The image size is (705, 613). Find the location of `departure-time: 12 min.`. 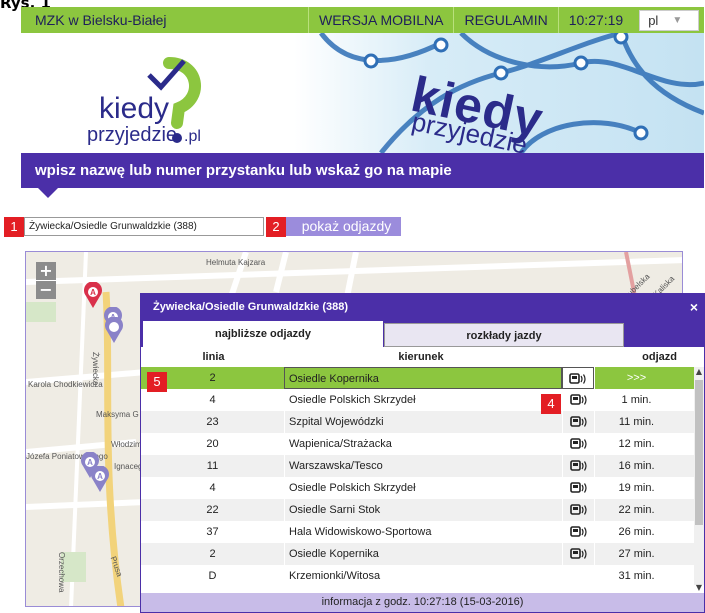

departure-time: 12 min. is located at coordinates (636, 444).